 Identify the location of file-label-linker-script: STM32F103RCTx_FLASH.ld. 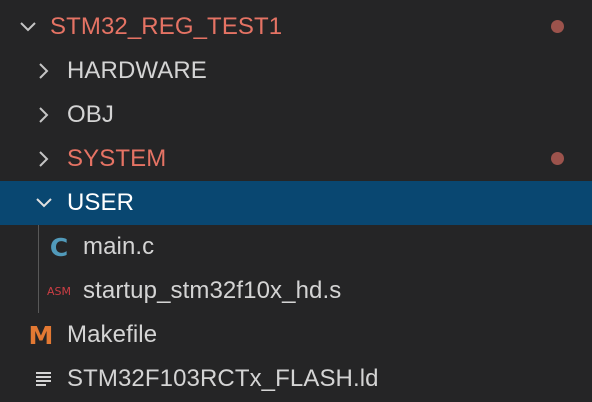
(223, 378).